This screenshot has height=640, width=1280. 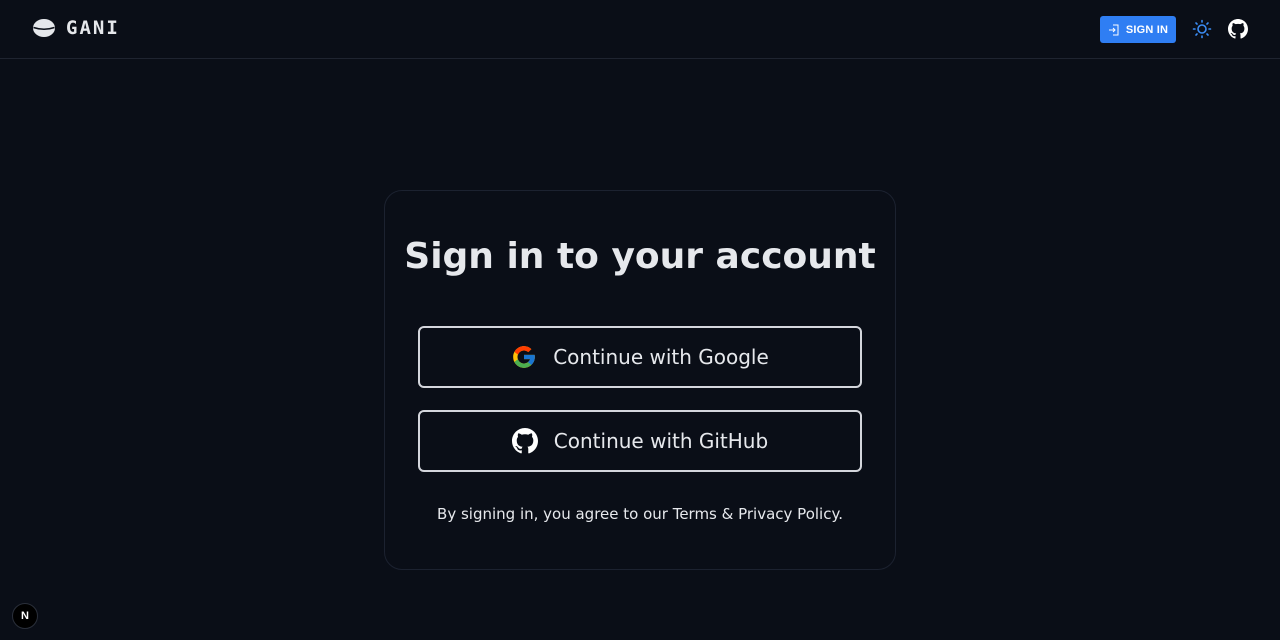 What do you see at coordinates (524, 357) in the screenshot?
I see `google-icon` at bounding box center [524, 357].